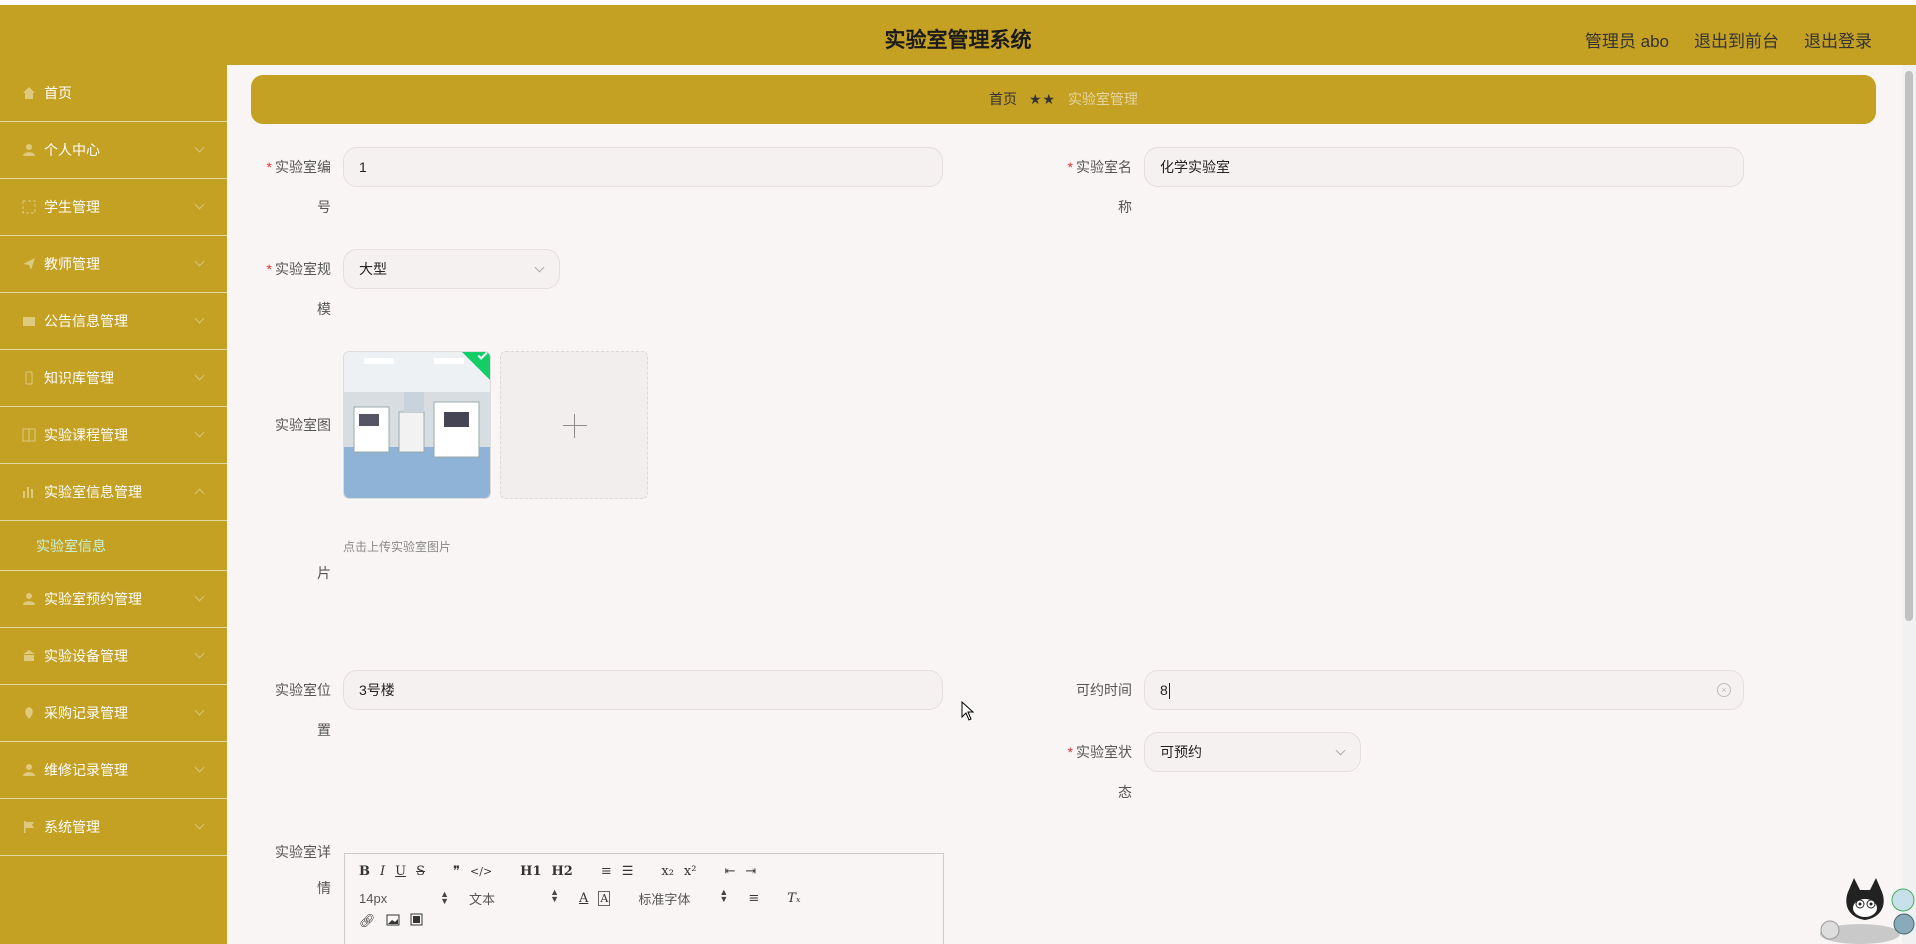 Image resolution: width=1916 pixels, height=944 pixels. Describe the element at coordinates (643, 690) in the screenshot. I see `lab-location-input: 3号楼` at that location.